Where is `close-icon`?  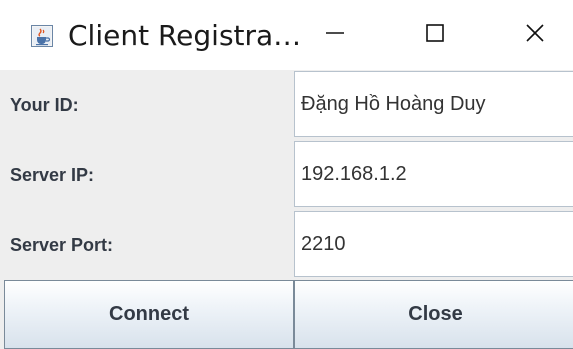 close-icon is located at coordinates (535, 35).